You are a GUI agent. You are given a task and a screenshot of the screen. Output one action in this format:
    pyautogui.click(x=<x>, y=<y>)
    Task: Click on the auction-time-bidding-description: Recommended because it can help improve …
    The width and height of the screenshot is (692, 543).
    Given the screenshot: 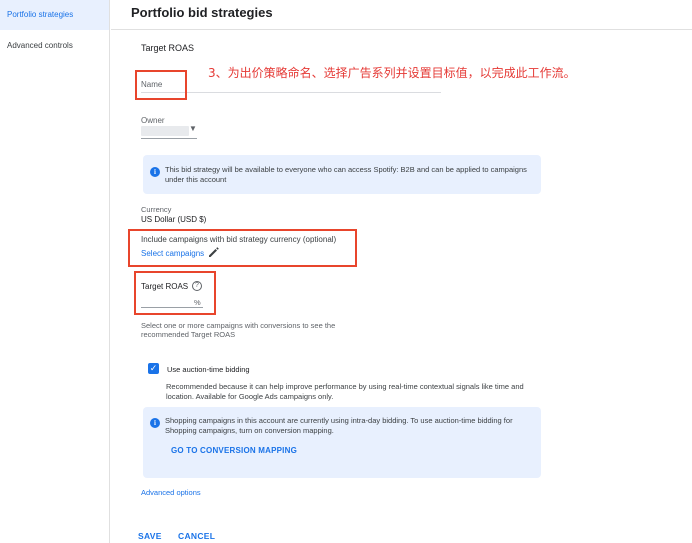 What is the action you would take?
    pyautogui.click(x=345, y=391)
    